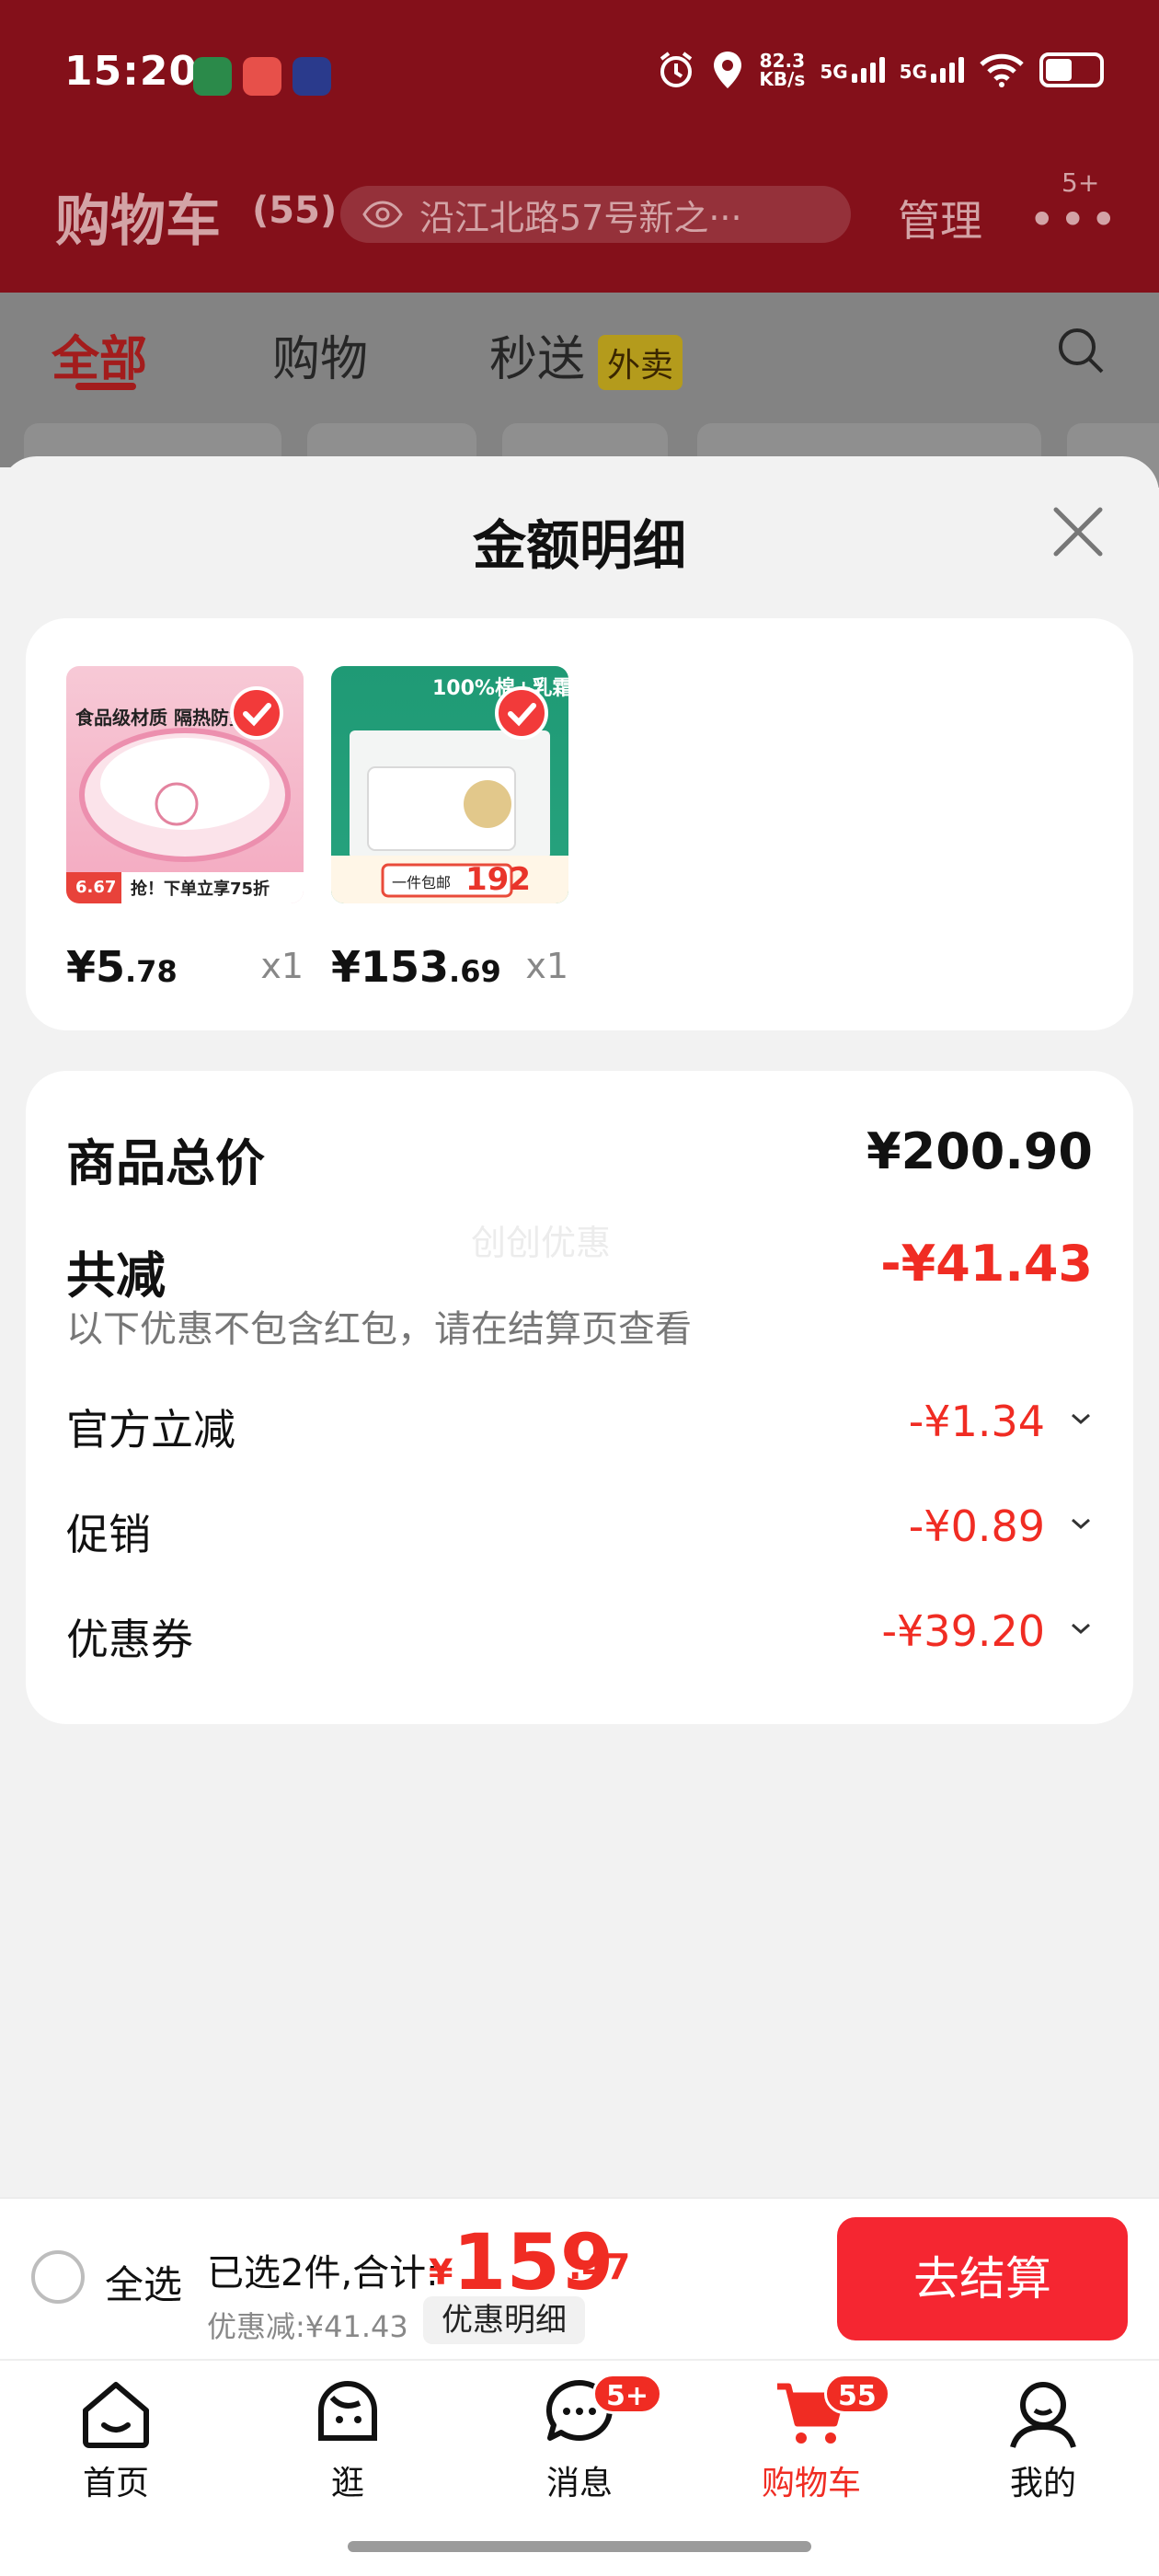  What do you see at coordinates (834, 72) in the screenshot?
I see `sim1-label: 5G` at bounding box center [834, 72].